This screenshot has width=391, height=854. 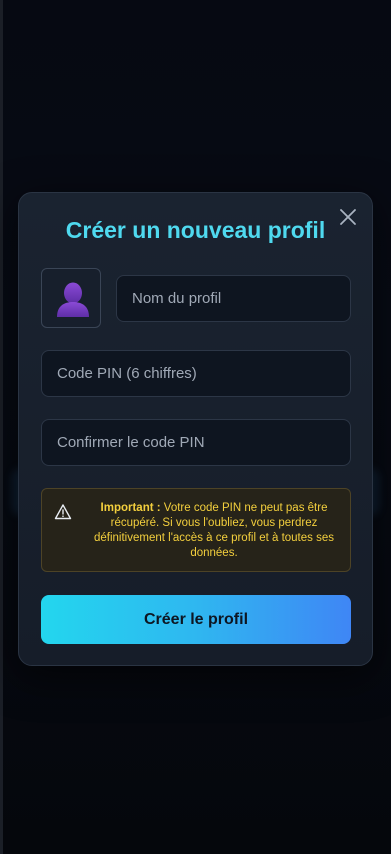 I want to click on modal-title: Créer un nouveau profil, so click(x=195, y=230).